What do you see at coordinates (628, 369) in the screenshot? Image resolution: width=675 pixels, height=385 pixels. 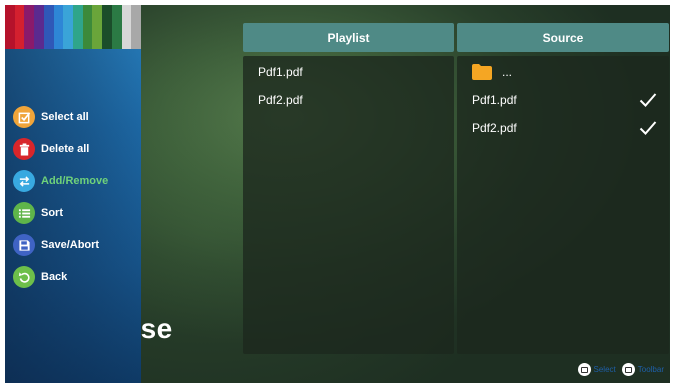 I see `toolbar-key-icon` at bounding box center [628, 369].